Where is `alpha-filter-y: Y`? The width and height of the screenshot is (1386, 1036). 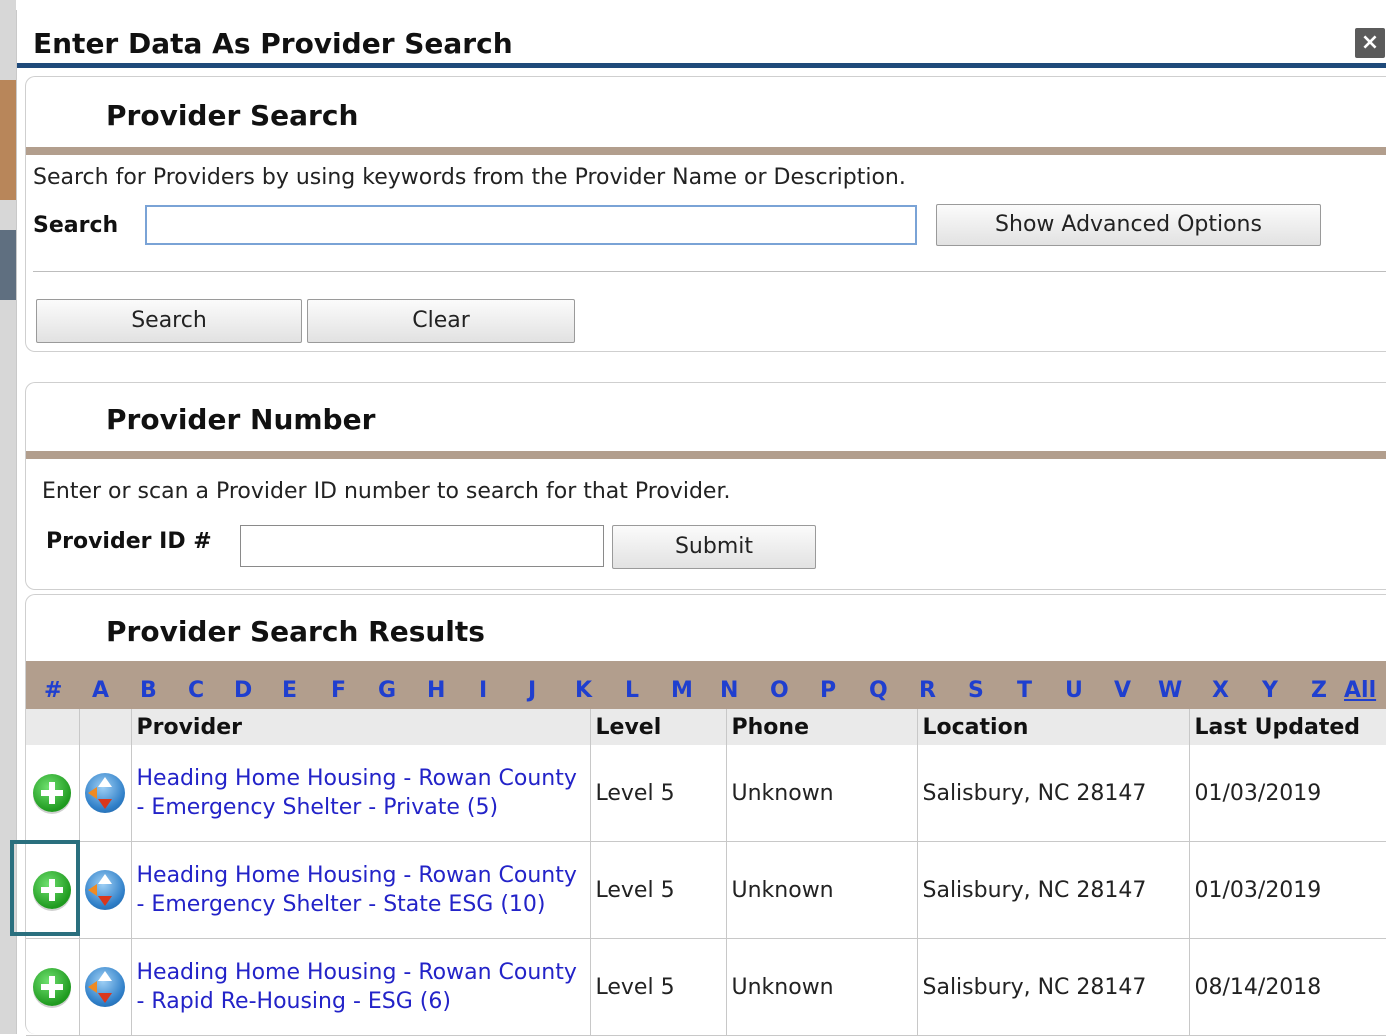 alpha-filter-y: Y is located at coordinates (1270, 690).